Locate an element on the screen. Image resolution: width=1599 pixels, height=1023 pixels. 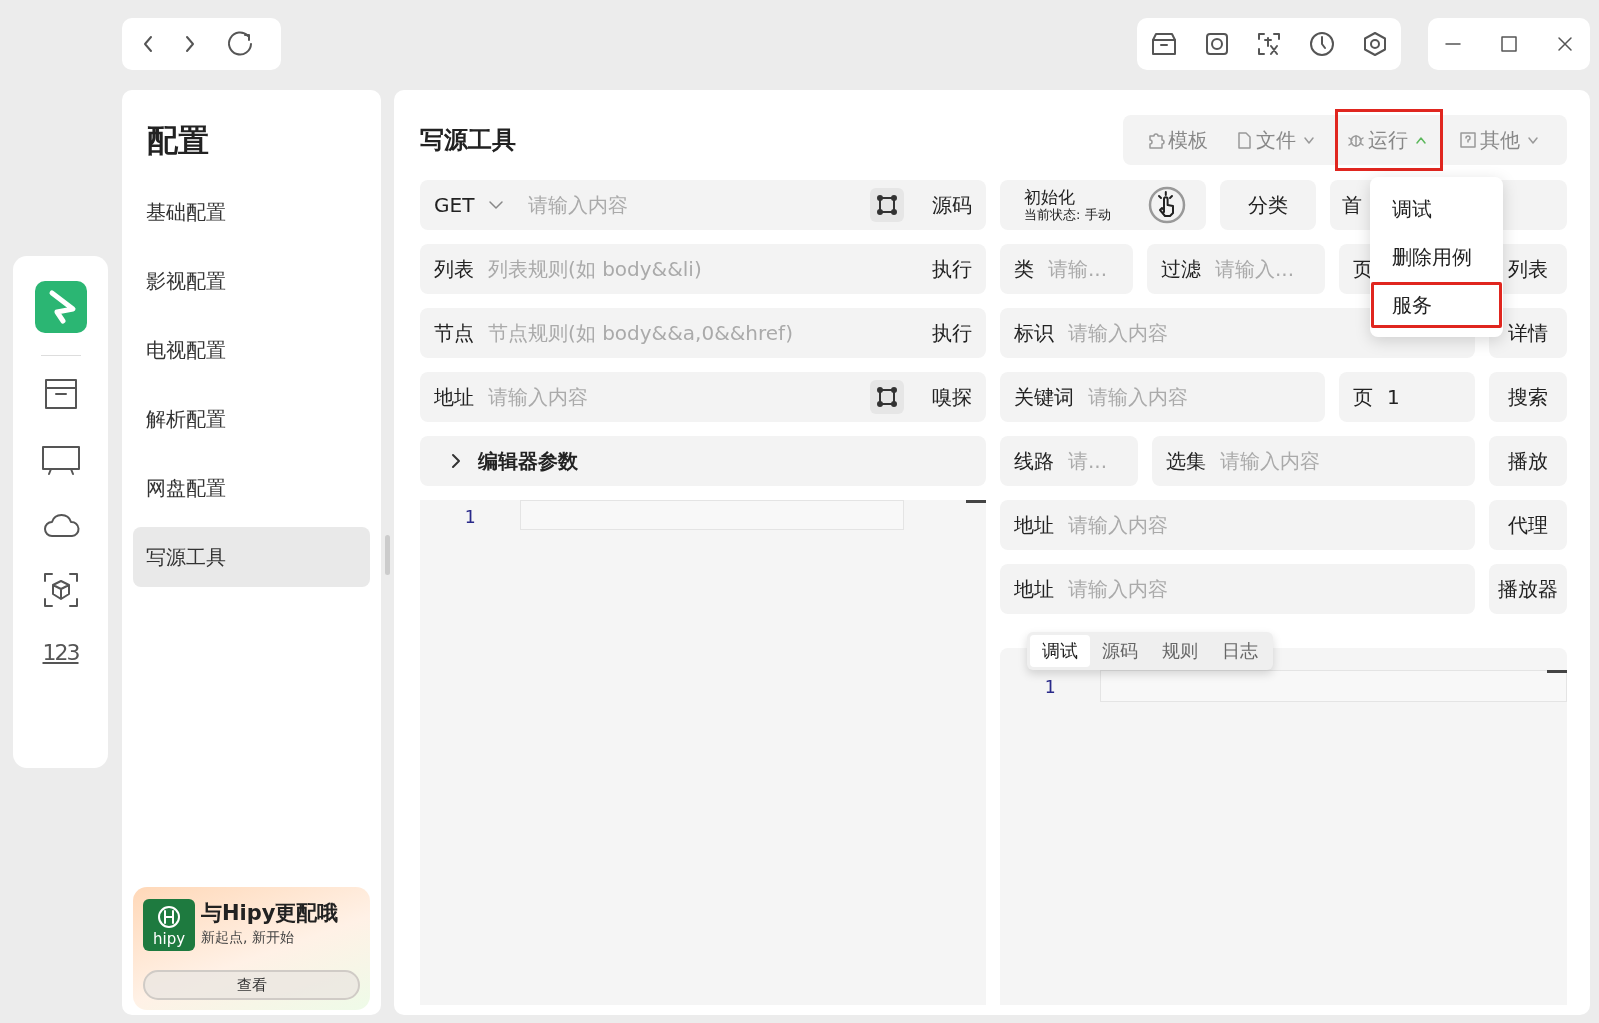
field-label: 过滤 is located at coordinates (1181, 269).